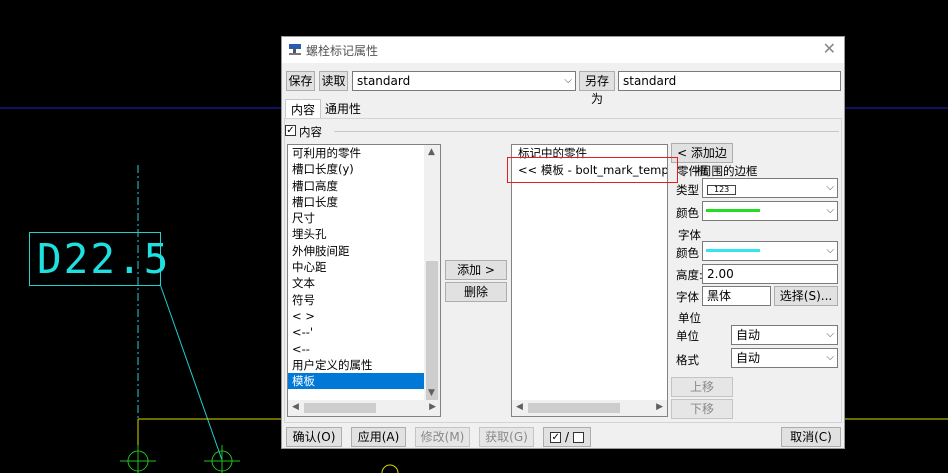 This screenshot has width=948, height=473. Describe the element at coordinates (748, 335) in the screenshot. I see `unit-value: 自动` at that location.